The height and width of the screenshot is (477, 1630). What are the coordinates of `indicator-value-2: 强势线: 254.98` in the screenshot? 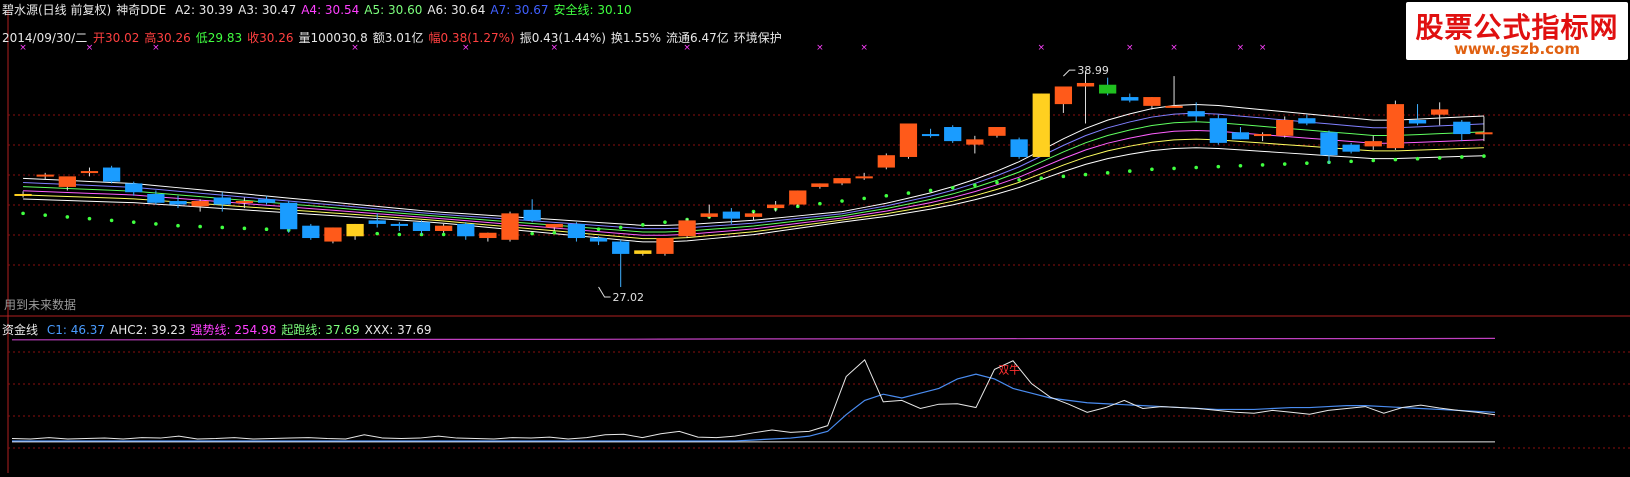 It's located at (233, 330).